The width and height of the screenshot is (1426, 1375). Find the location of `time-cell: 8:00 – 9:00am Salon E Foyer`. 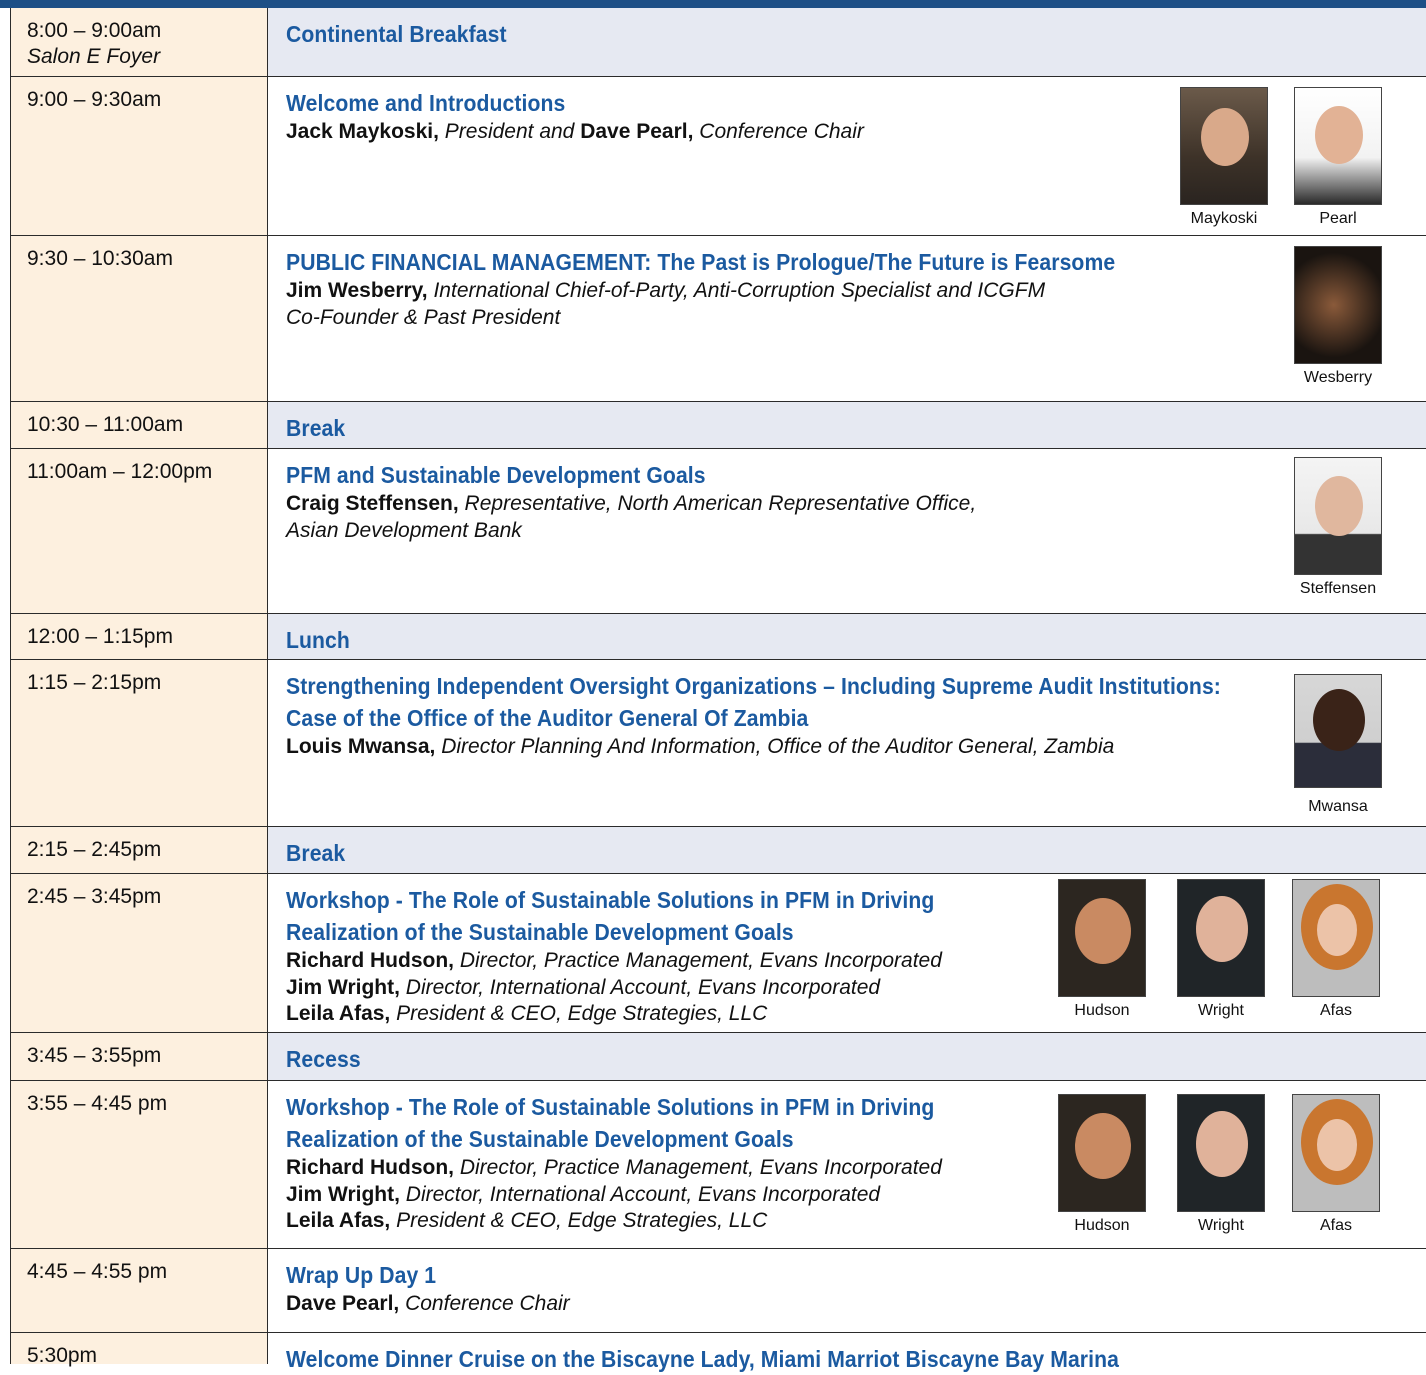

time-cell: 8:00 – 9:00am Salon E Foyer is located at coordinates (139, 42).